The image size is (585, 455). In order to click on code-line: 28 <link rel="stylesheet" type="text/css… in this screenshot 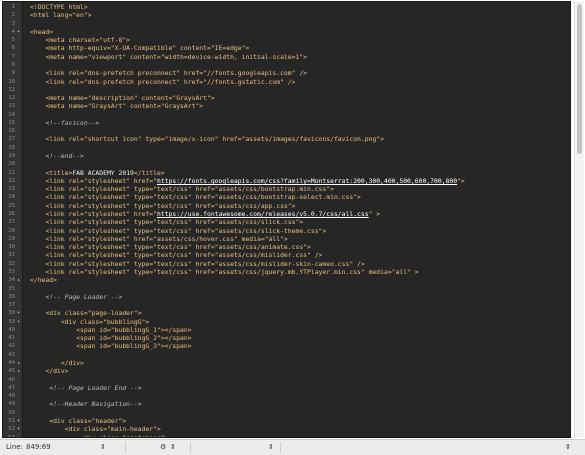, I will do `click(286, 230)`.